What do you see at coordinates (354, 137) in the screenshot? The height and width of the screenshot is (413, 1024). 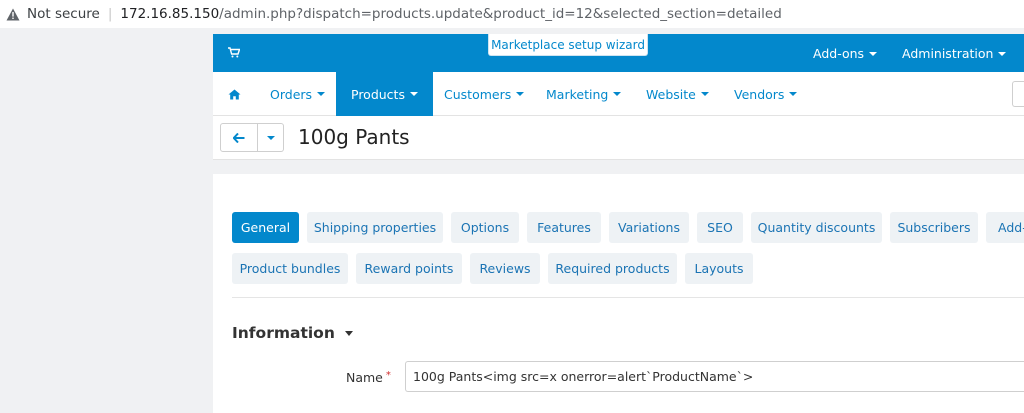 I see `page-title: 100g Pants` at bounding box center [354, 137].